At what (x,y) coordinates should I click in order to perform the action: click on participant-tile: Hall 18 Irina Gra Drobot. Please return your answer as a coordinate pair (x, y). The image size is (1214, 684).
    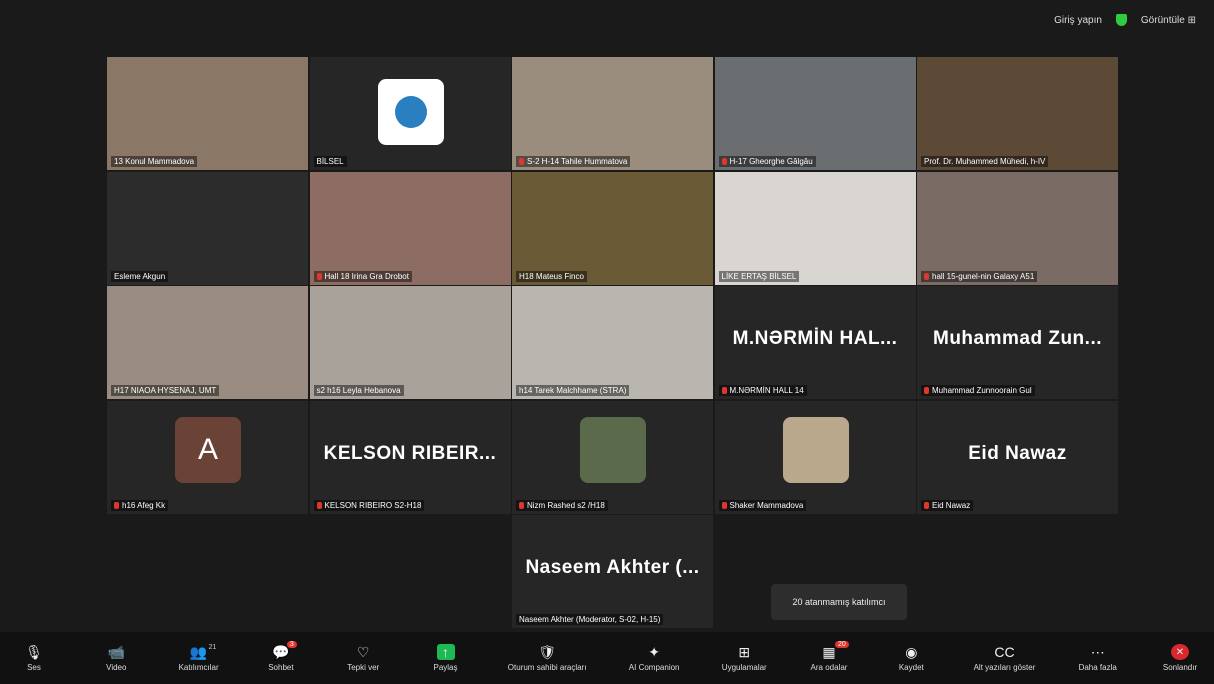
    Looking at the image, I should click on (410, 228).